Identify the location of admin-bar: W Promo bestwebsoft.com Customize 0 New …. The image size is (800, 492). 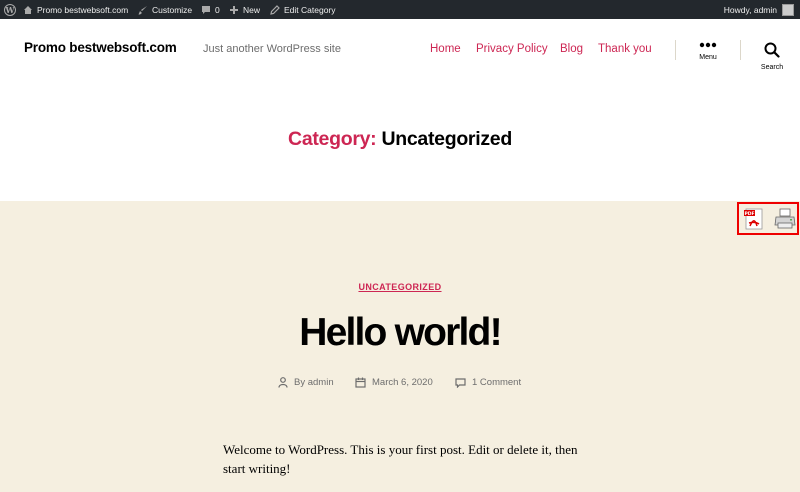
(400, 9).